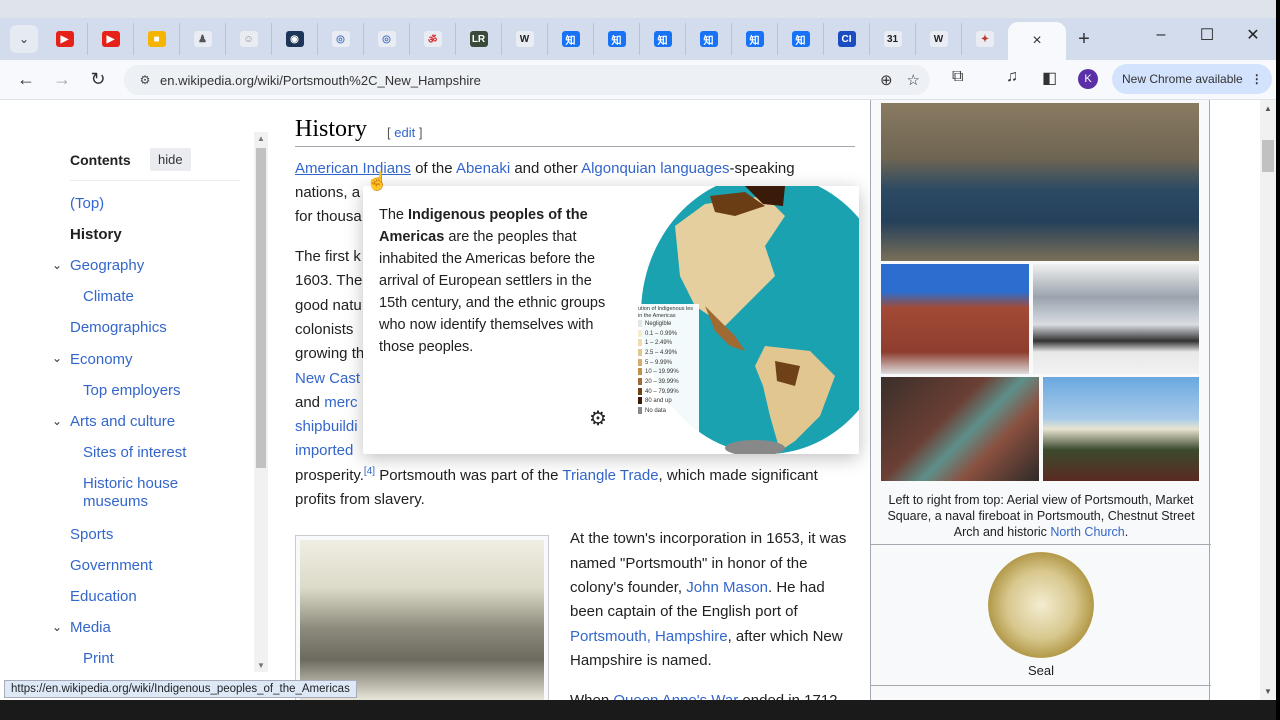  What do you see at coordinates (261, 308) in the screenshot?
I see `toc-scroll-thumb` at bounding box center [261, 308].